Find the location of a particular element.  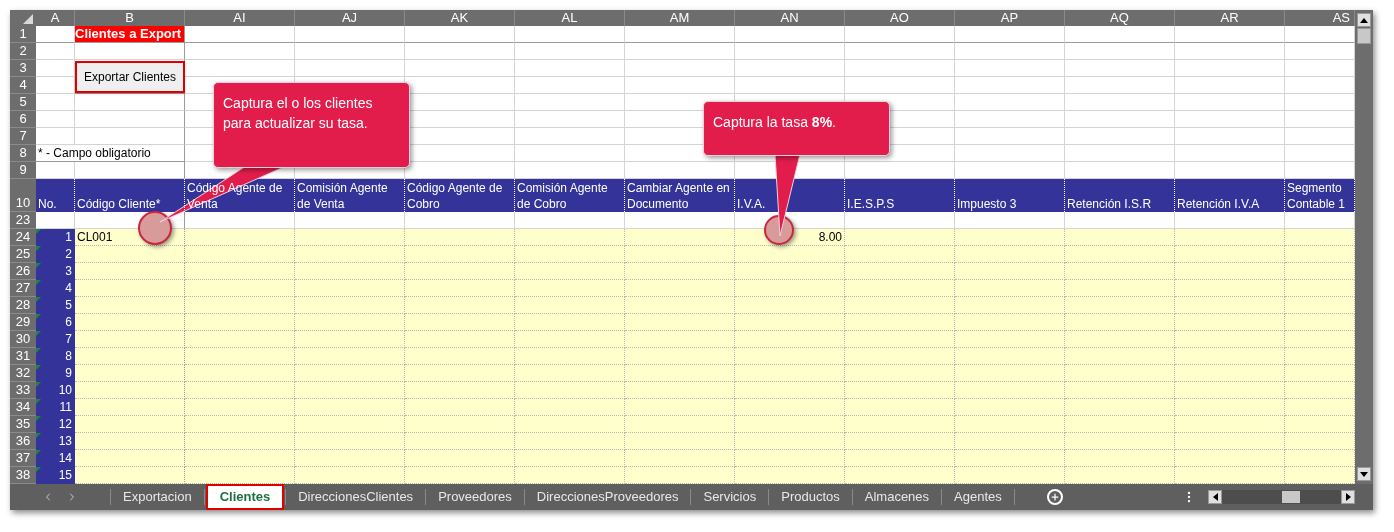

row-header: 33 is located at coordinates (23, 390).